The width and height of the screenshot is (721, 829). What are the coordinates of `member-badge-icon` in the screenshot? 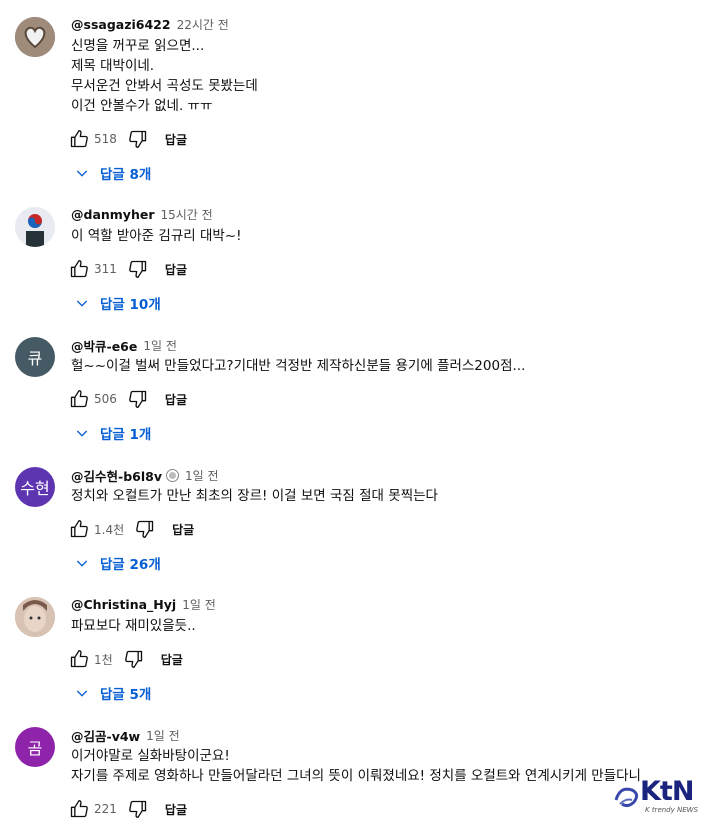 It's located at (172, 475).